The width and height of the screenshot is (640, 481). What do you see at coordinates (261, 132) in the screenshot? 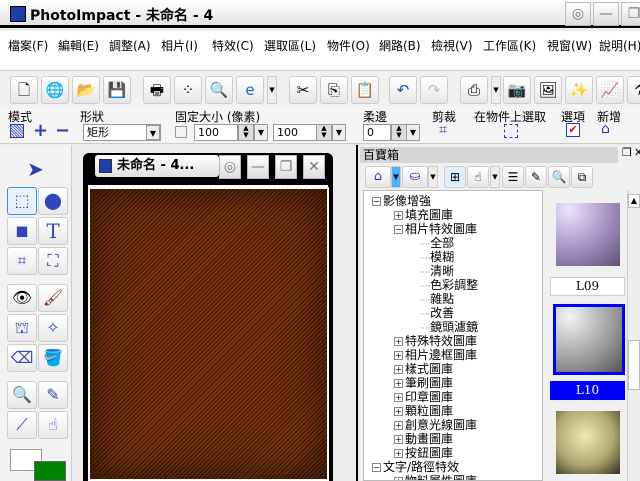
I see `width-dropdown: ▼` at bounding box center [261, 132].